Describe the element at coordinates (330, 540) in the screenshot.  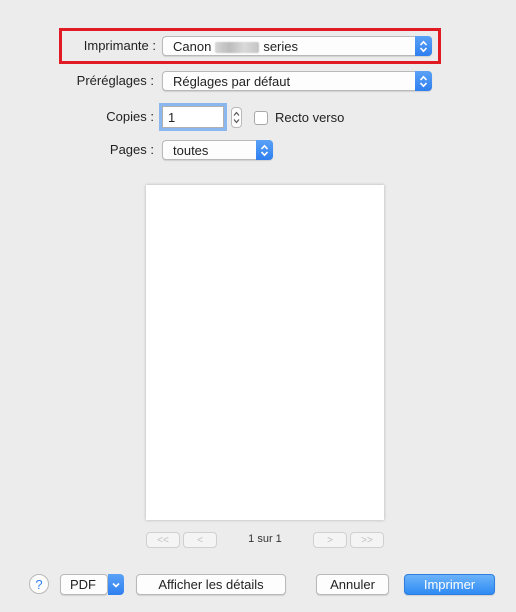
I see `next-page-button: >` at that location.